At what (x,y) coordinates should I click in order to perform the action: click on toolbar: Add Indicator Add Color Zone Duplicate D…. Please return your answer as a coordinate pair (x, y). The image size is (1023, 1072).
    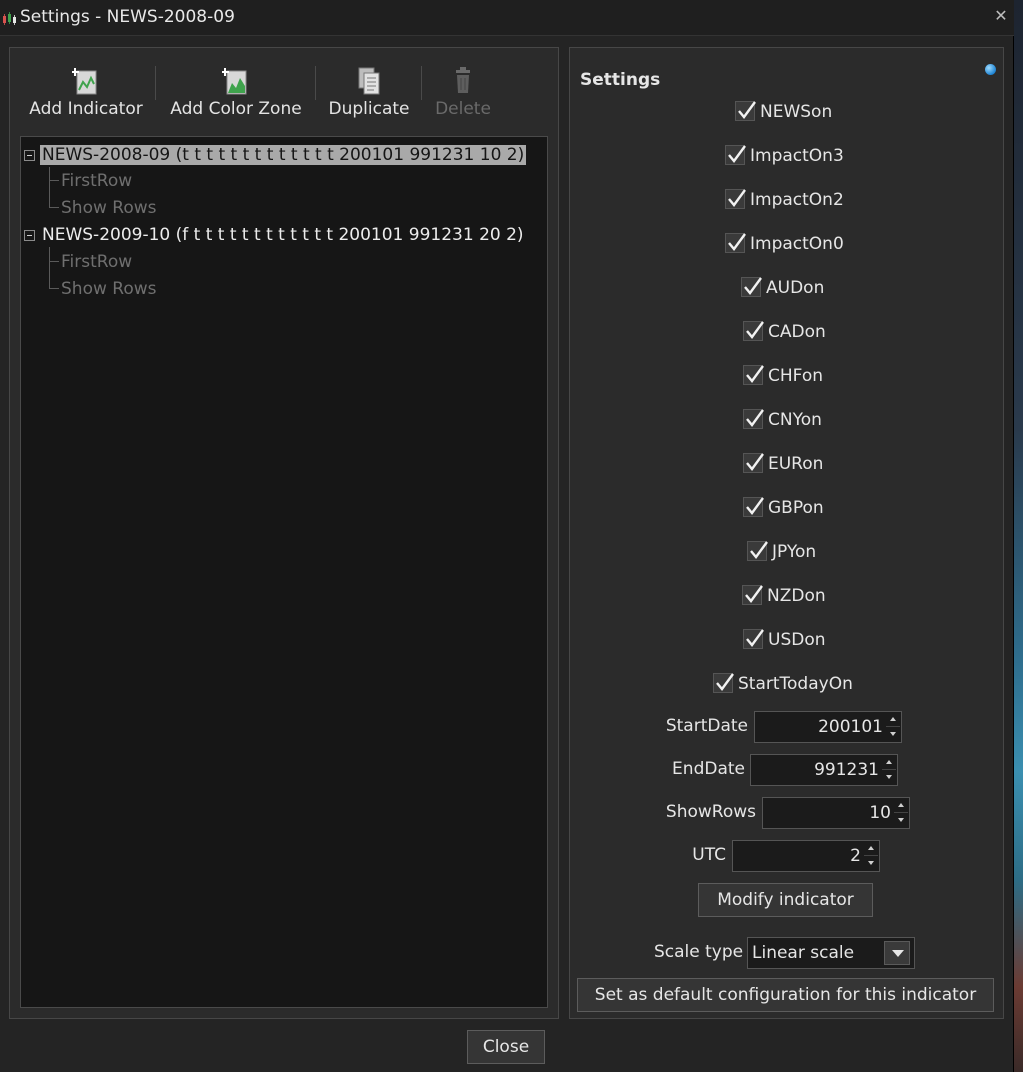
    Looking at the image, I should click on (284, 90).